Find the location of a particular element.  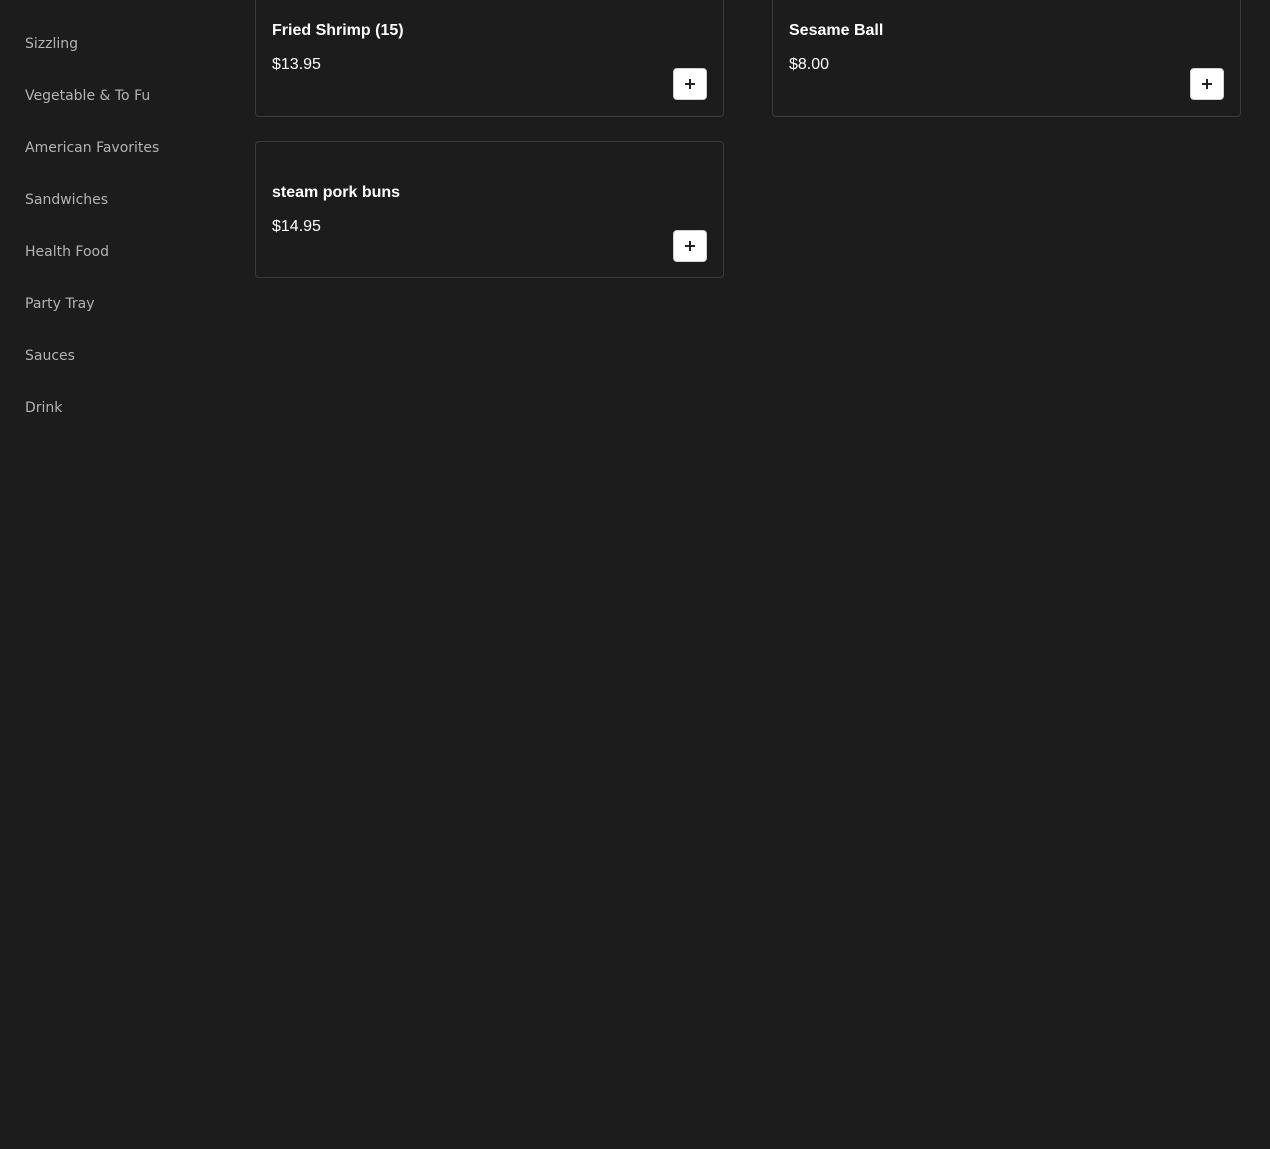

item-name: Fried Shrimp (15) is located at coordinates (338, 30).